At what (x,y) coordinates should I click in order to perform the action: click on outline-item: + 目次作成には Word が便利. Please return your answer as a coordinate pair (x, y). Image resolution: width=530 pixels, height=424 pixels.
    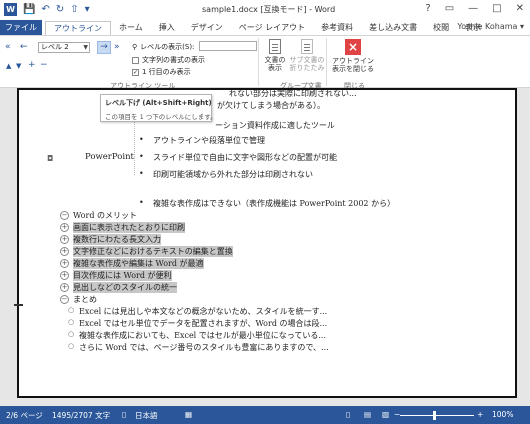
    Looking at the image, I should click on (116, 275).